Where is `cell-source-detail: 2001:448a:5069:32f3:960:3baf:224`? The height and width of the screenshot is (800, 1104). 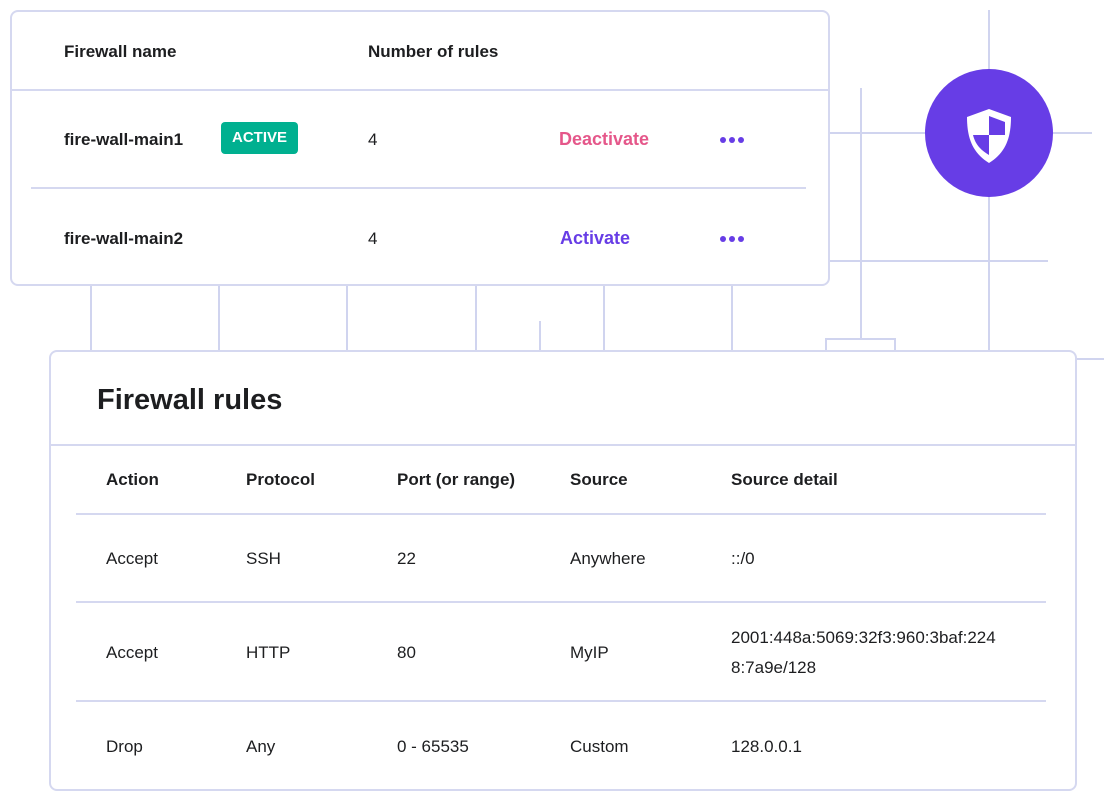 cell-source-detail: 2001:448a:5069:32f3:960:3baf:224 is located at coordinates (863, 637).